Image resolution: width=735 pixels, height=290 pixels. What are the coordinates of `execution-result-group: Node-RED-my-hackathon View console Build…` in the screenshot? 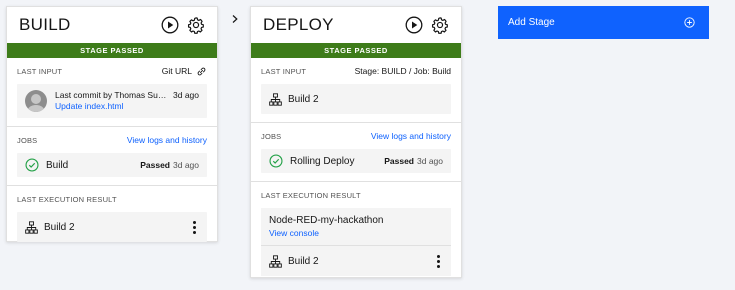 It's located at (356, 242).